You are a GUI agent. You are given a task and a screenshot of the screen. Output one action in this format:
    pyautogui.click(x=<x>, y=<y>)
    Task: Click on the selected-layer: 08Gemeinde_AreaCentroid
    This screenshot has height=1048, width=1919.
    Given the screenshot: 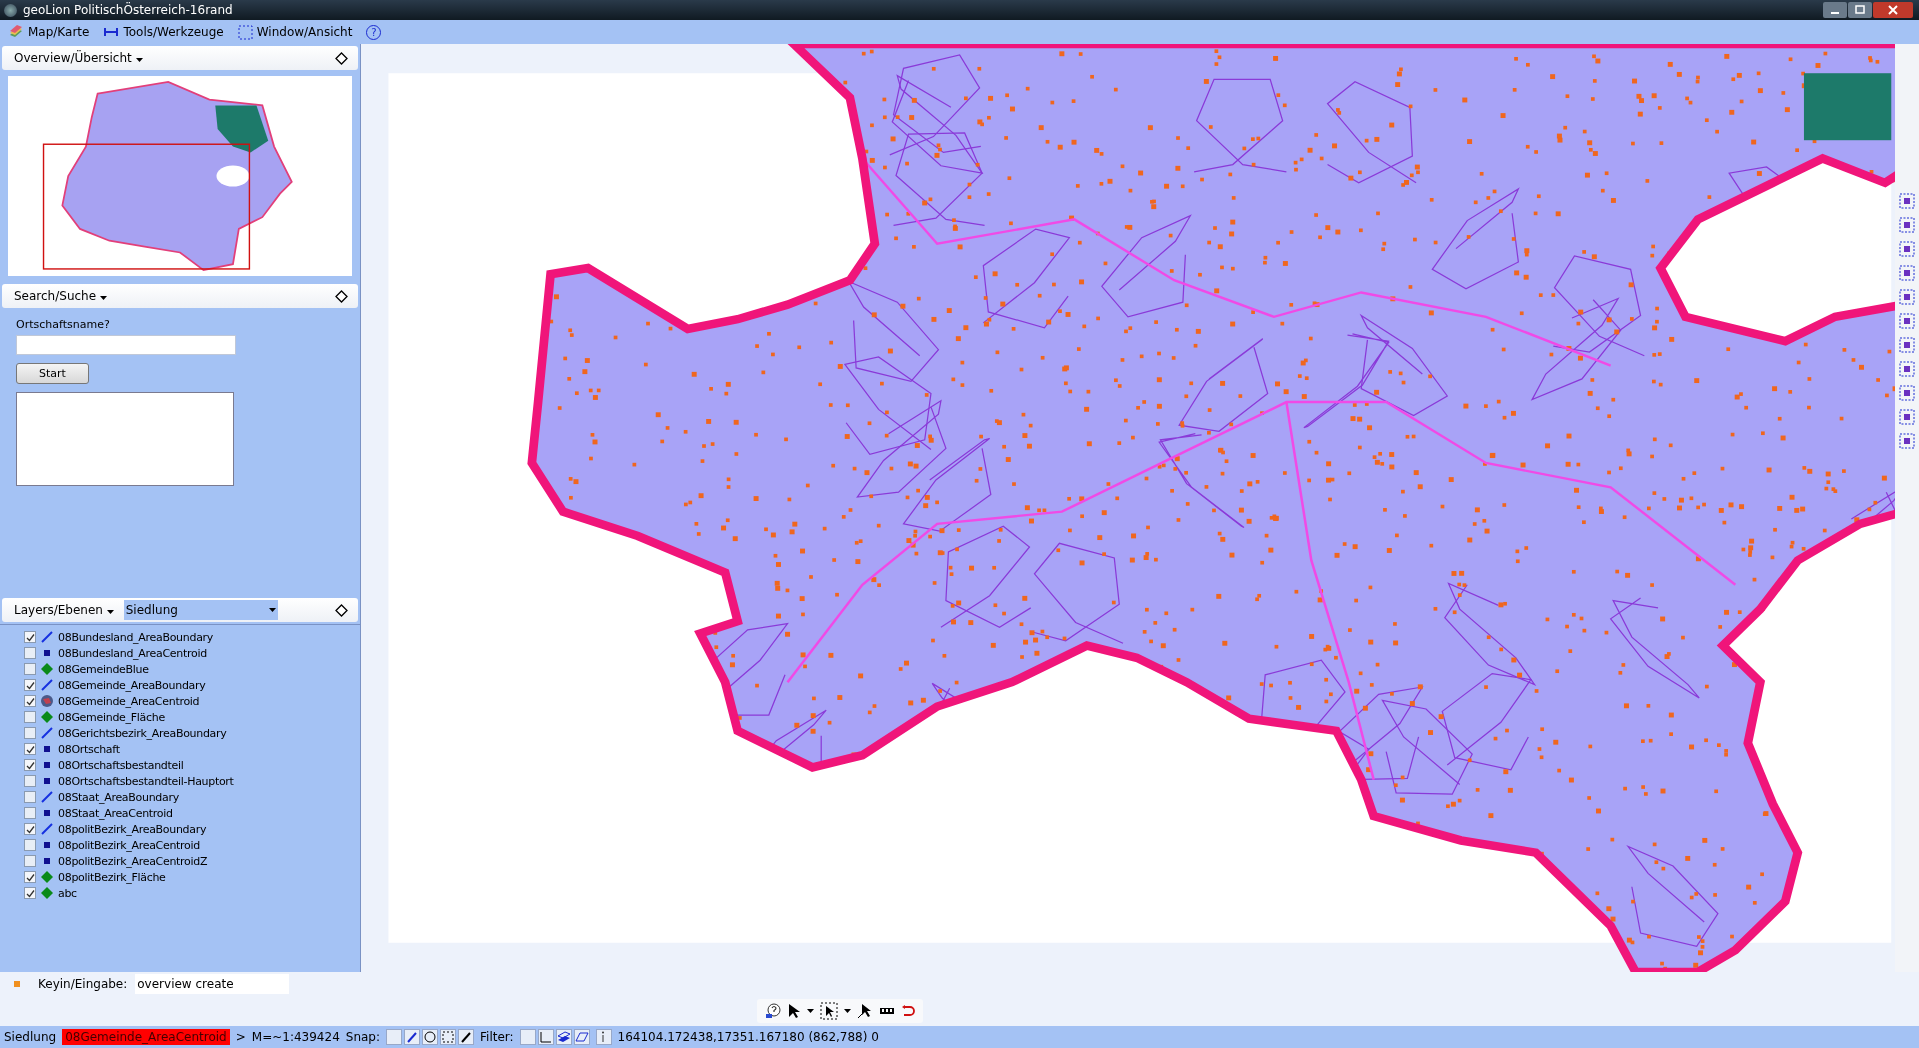 What is the action you would take?
    pyautogui.click(x=146, y=1037)
    